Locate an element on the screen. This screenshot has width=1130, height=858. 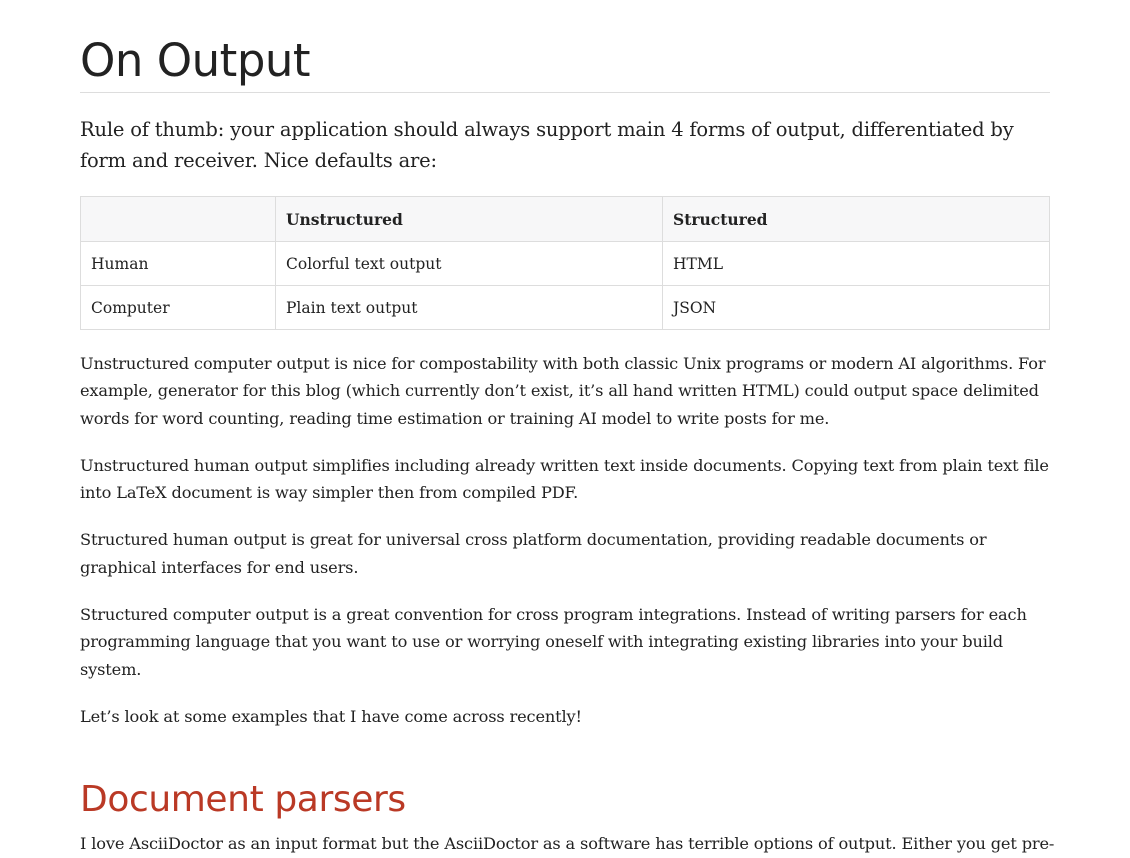
table-row: Computer Plain text output JSON is located at coordinates (565, 307).